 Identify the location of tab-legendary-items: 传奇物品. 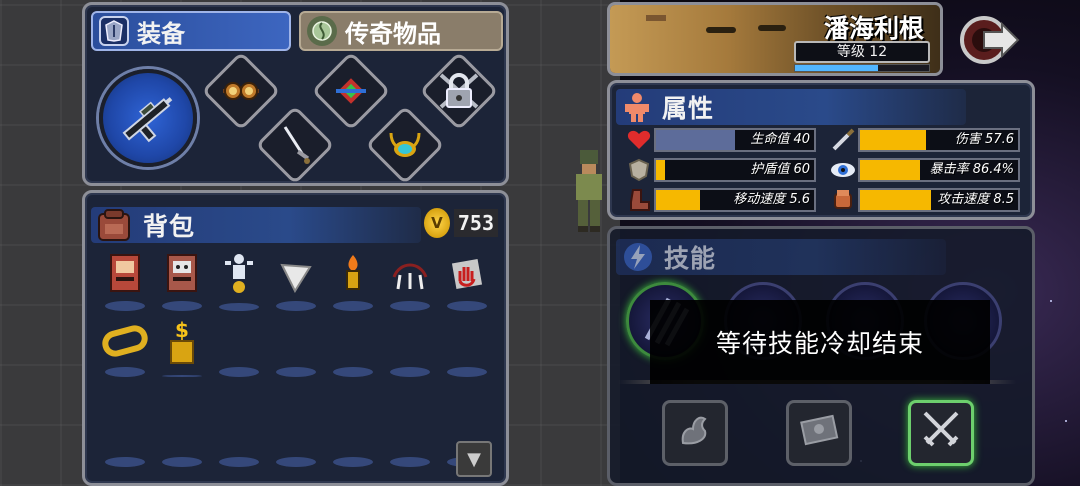
(401, 31).